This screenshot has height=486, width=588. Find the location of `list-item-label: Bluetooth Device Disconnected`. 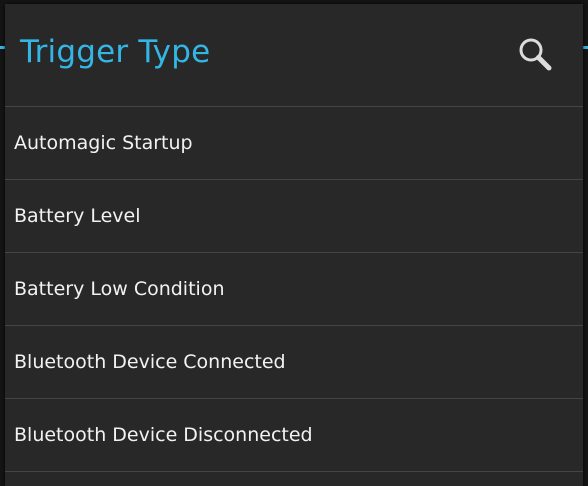

list-item-label: Bluetooth Device Disconnected is located at coordinates (163, 435).